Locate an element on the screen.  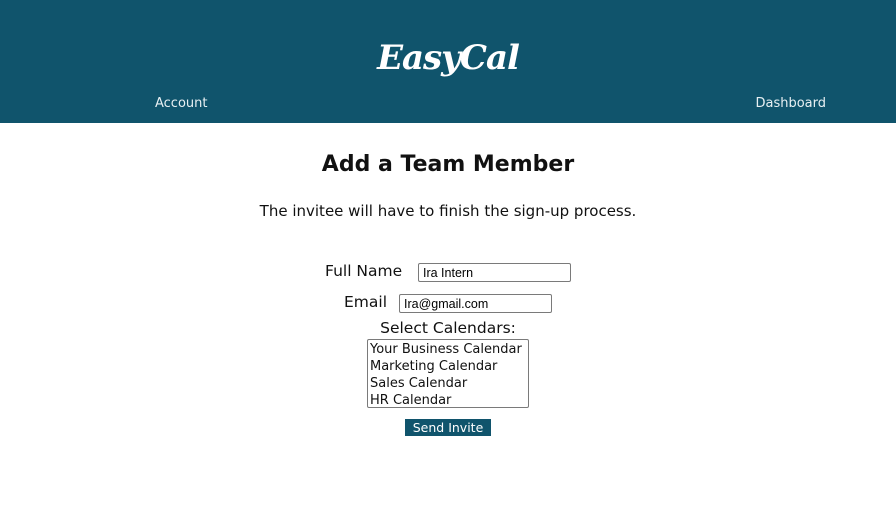
send-invite-button: Send Invite is located at coordinates (448, 427).